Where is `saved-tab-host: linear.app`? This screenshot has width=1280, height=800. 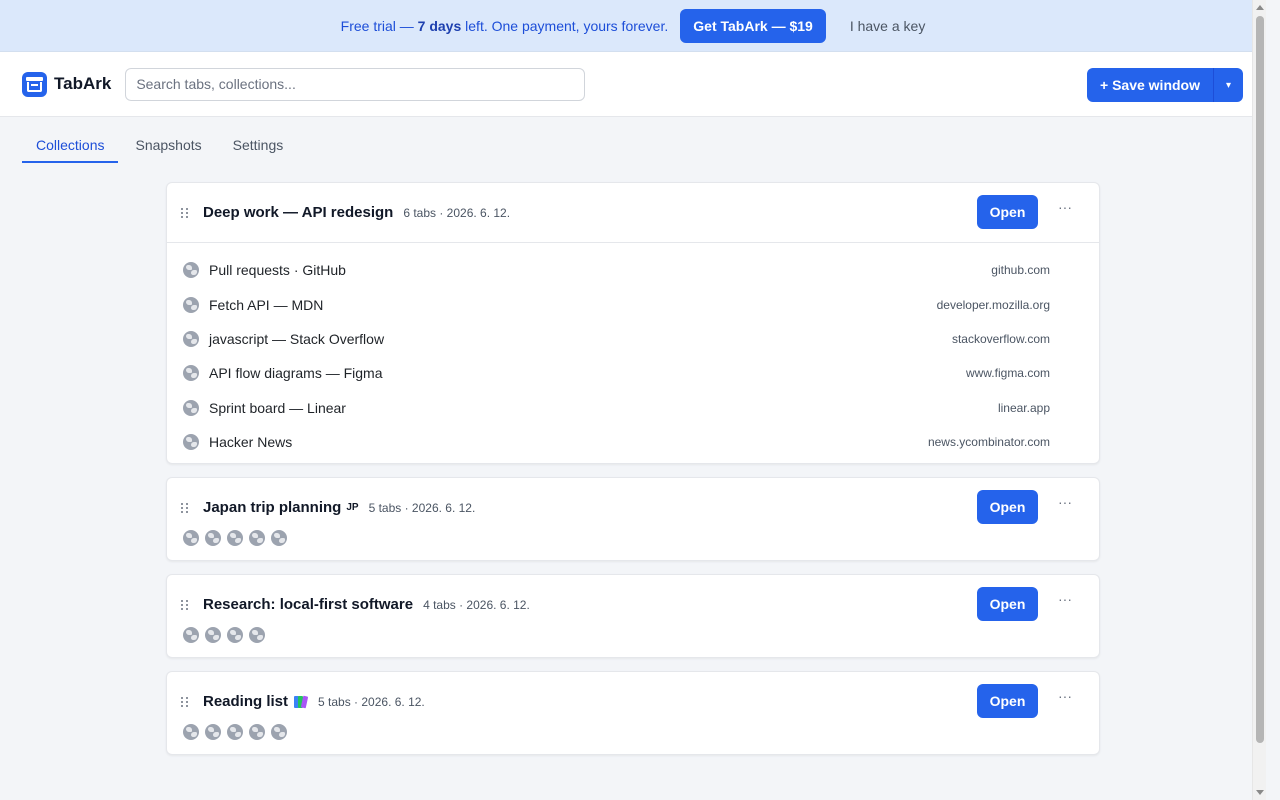 saved-tab-host: linear.app is located at coordinates (1023, 407).